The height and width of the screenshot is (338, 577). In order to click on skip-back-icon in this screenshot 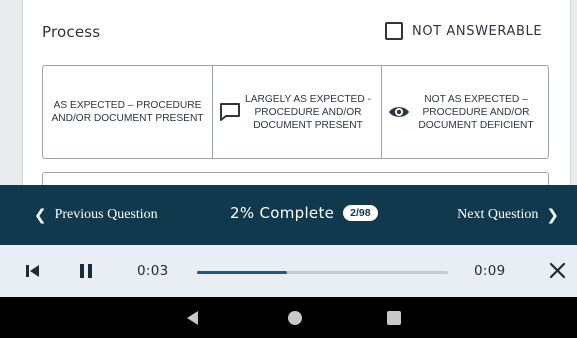, I will do `click(33, 271)`.